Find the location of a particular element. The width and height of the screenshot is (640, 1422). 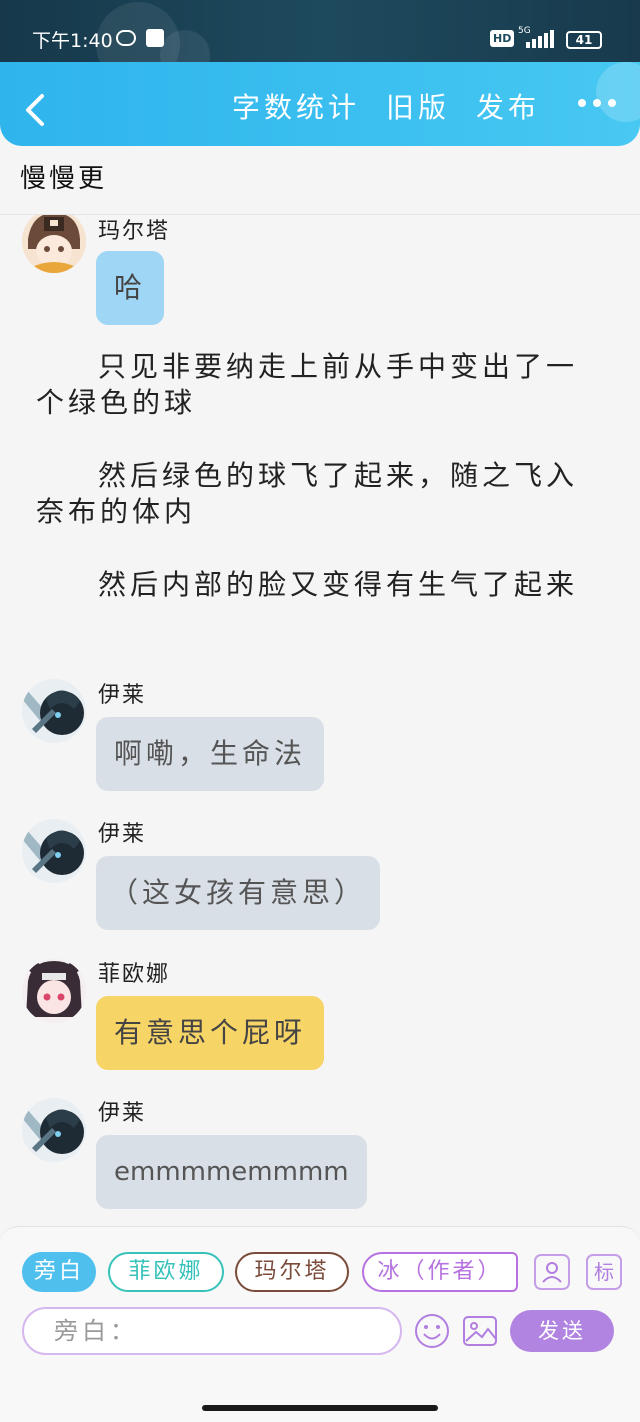

sync-icon is located at coordinates (126, 38).